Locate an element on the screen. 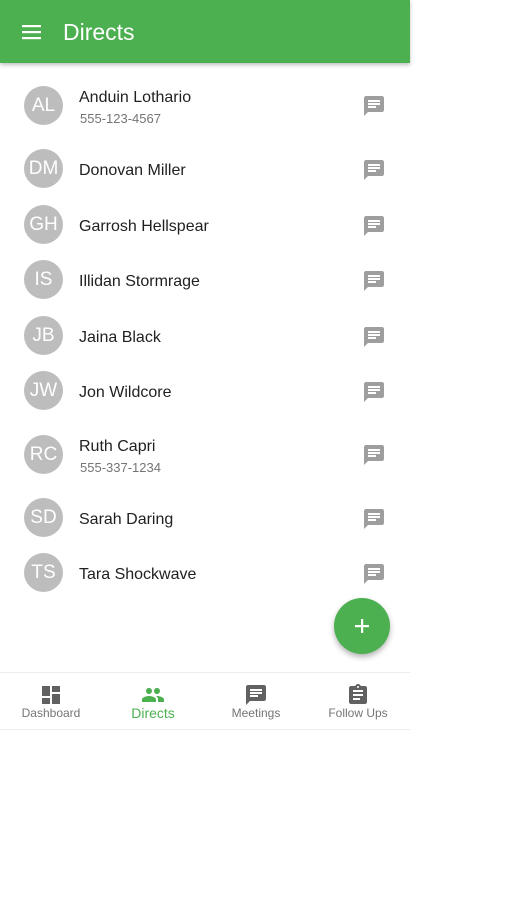 The image size is (512, 910). chat-icon-wrap is located at coordinates (256, 695).